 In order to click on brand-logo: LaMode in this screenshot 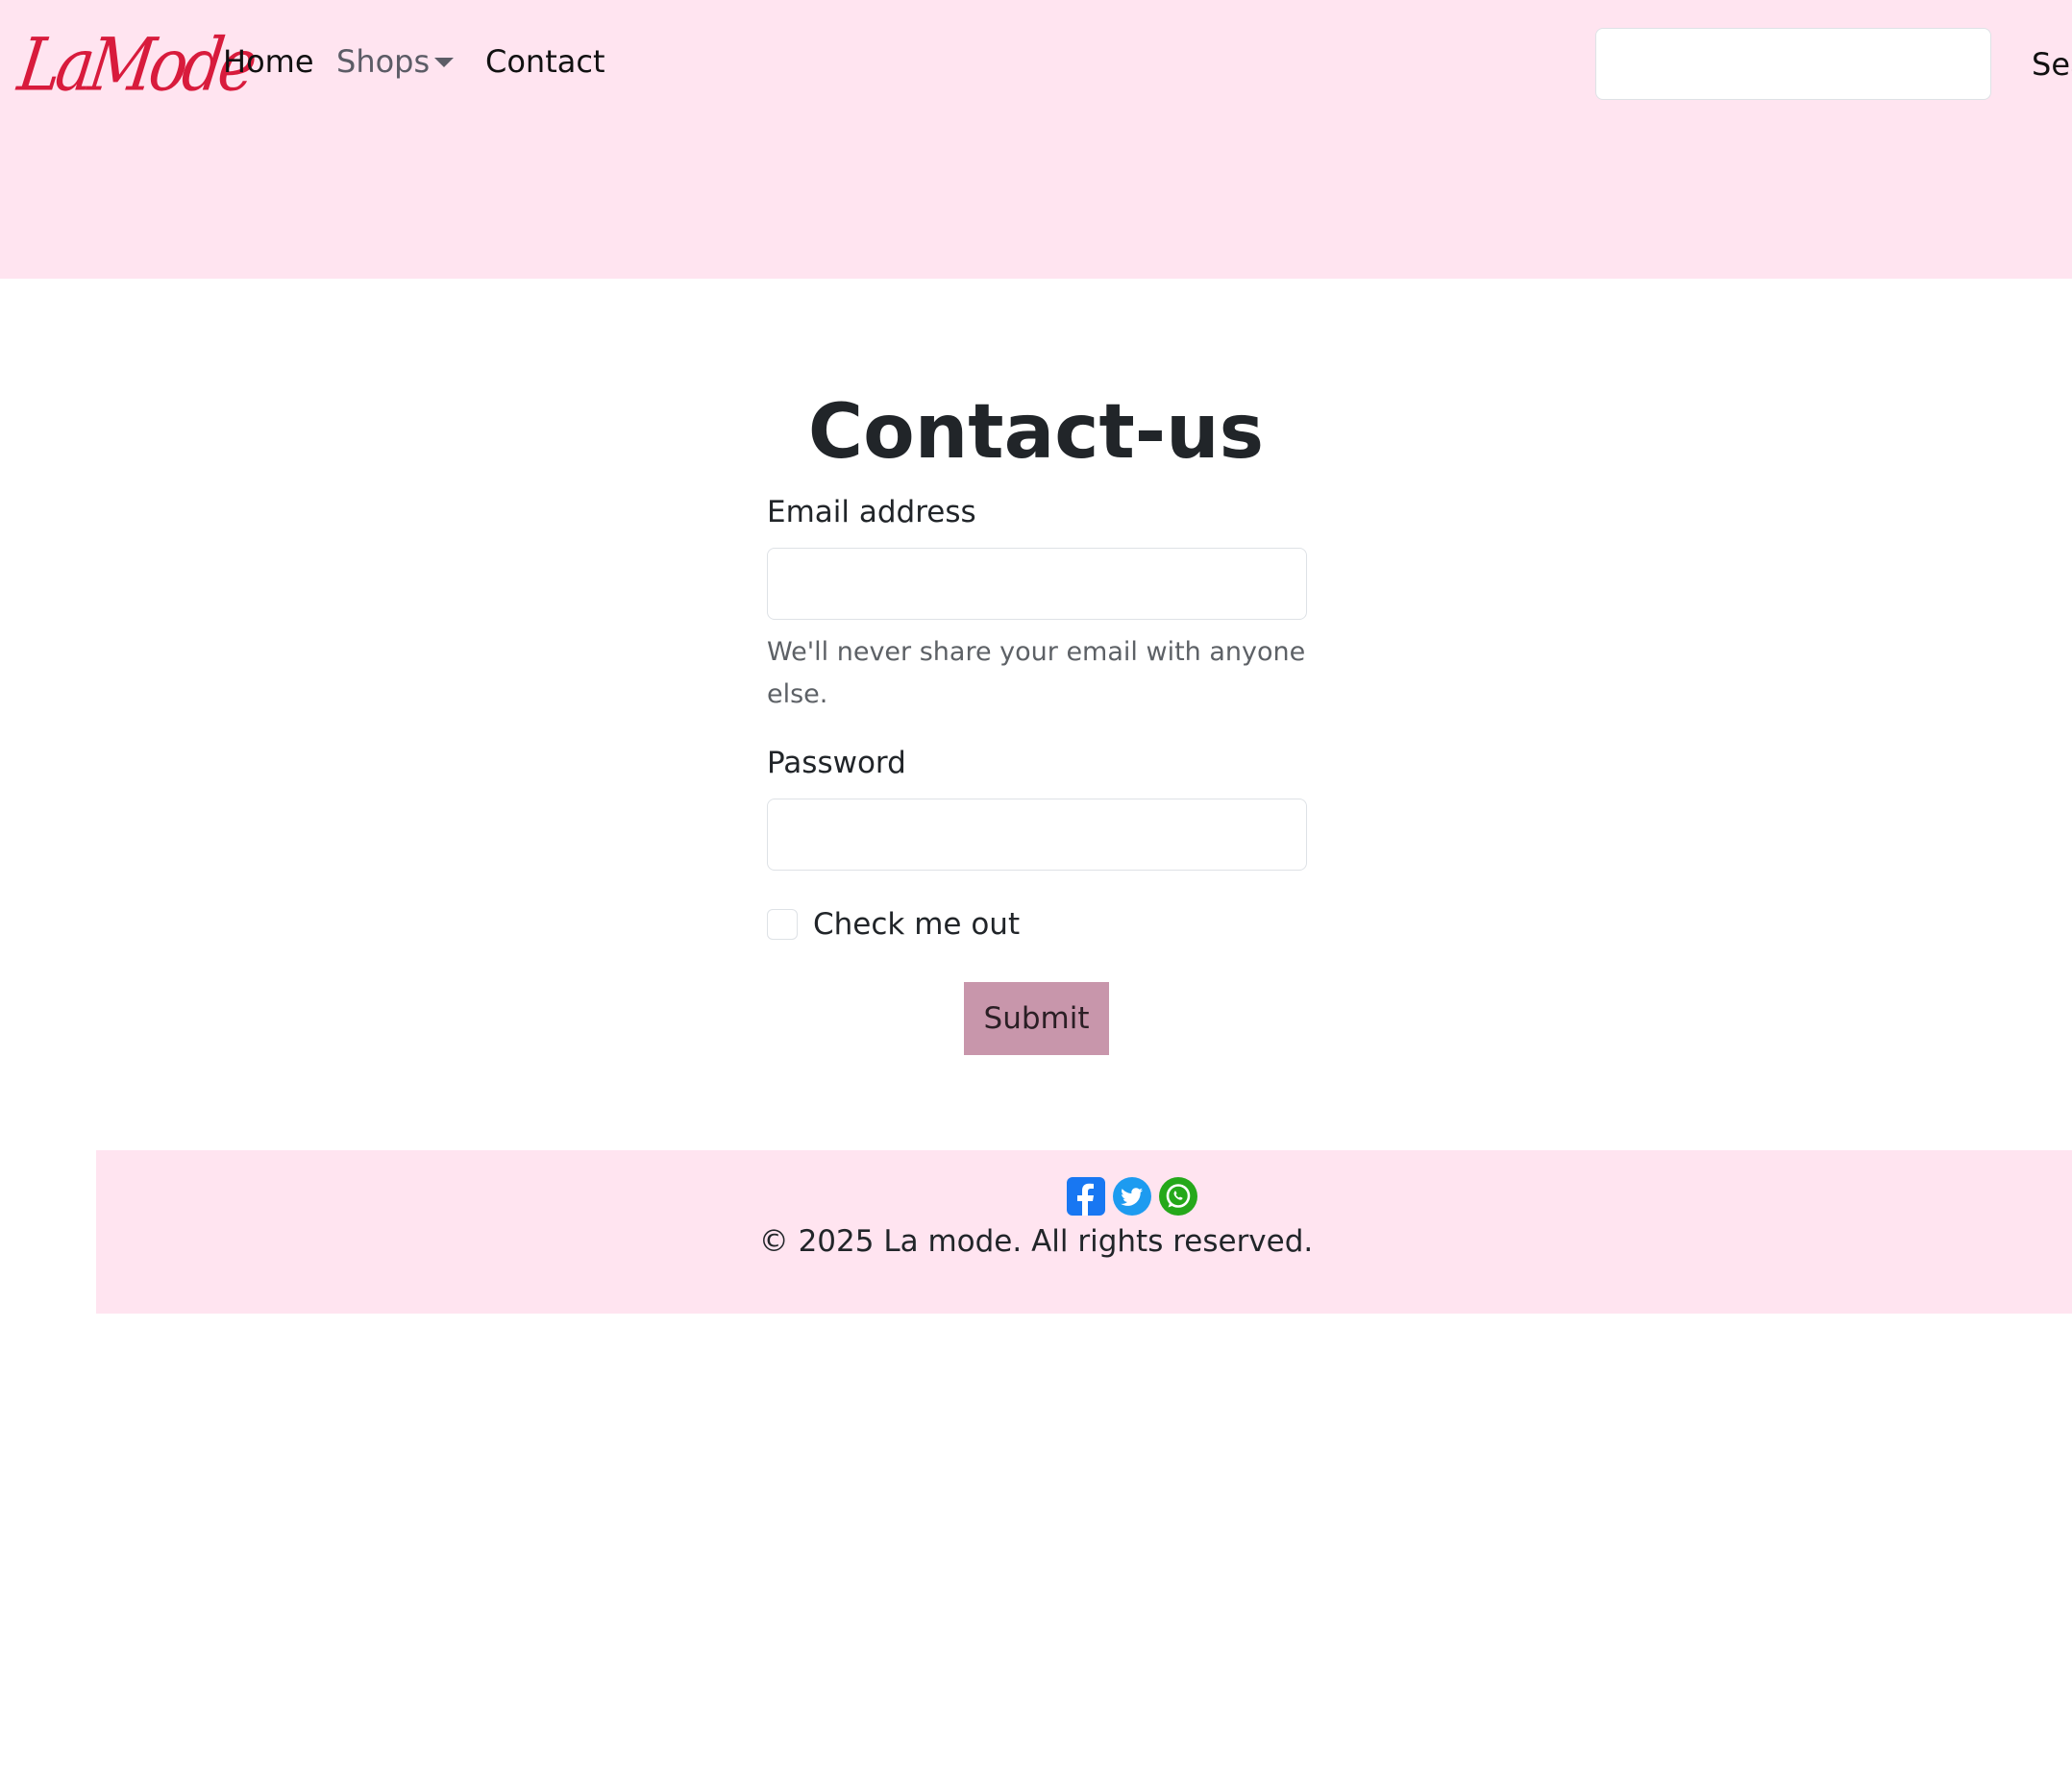, I will do `click(135, 65)`.